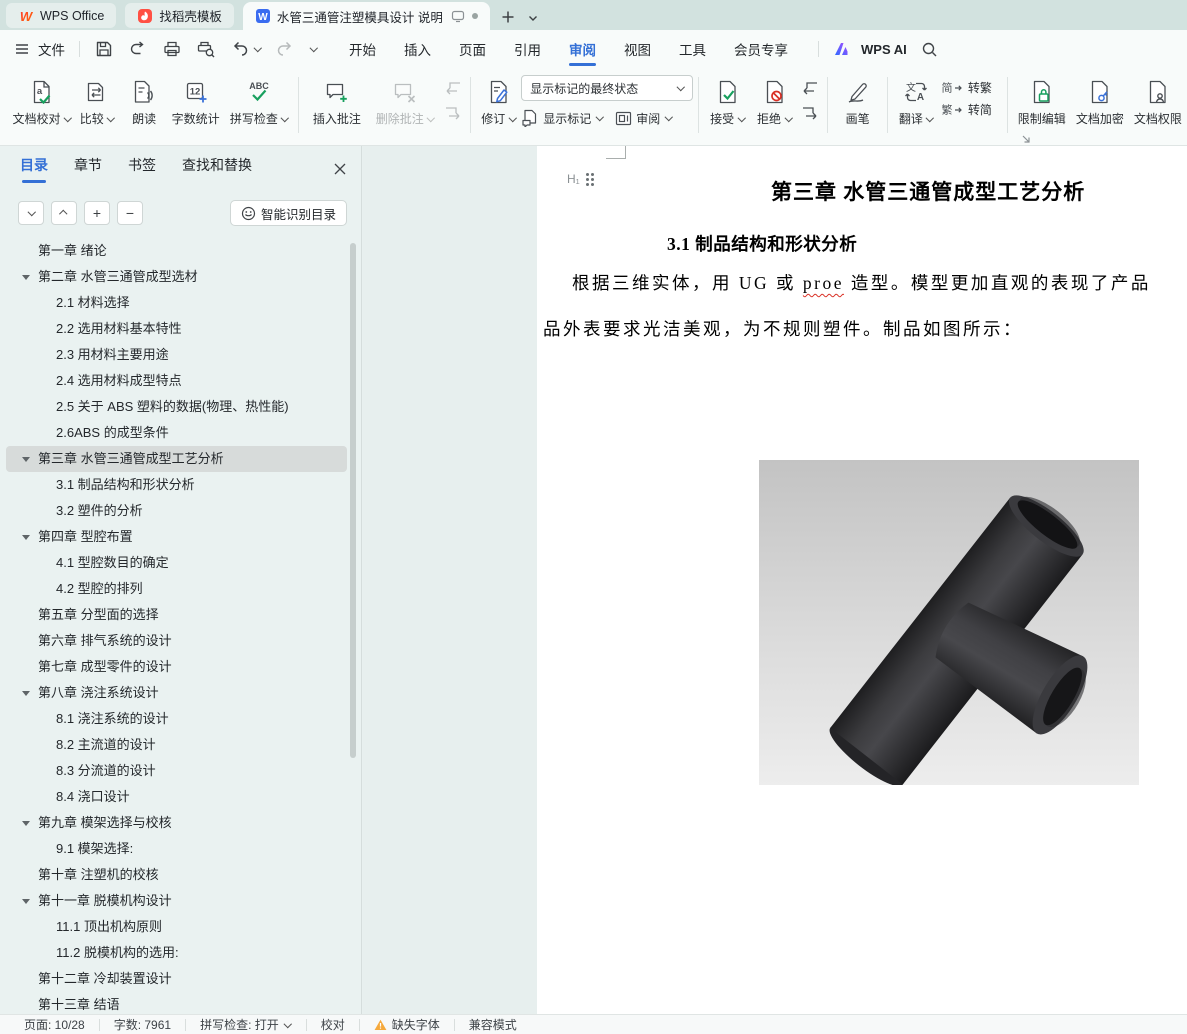 Image resolution: width=1187 pixels, height=1034 pixels. What do you see at coordinates (176, 901) in the screenshot?
I see `toc-item: 第十一章 脱模机构设计` at bounding box center [176, 901].